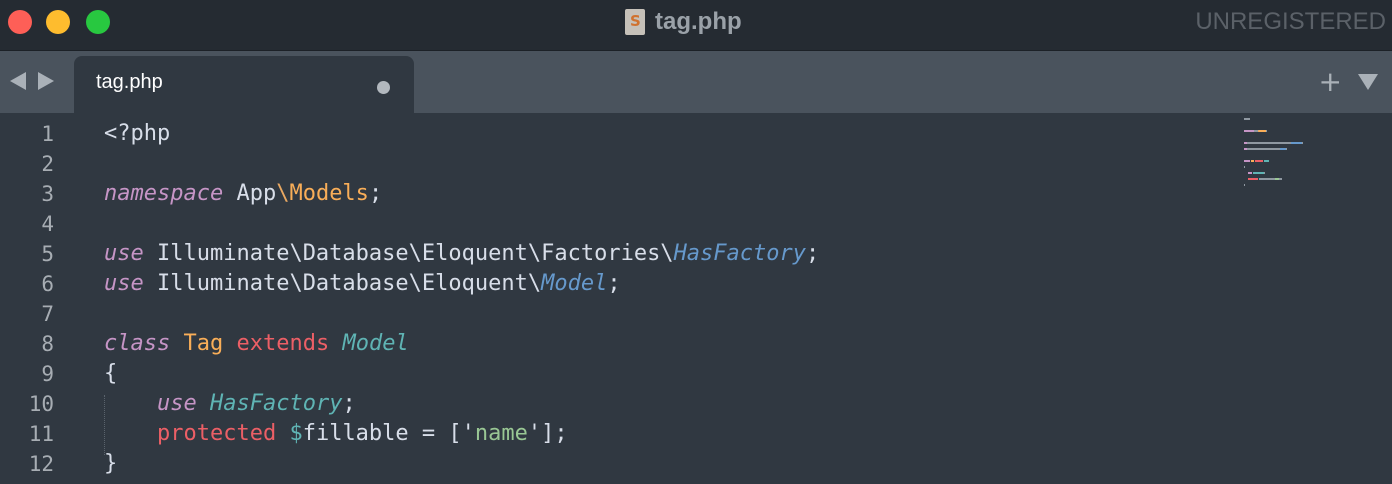 This screenshot has height=484, width=1392. Describe the element at coordinates (47, 194) in the screenshot. I see `line-number: 3` at that location.